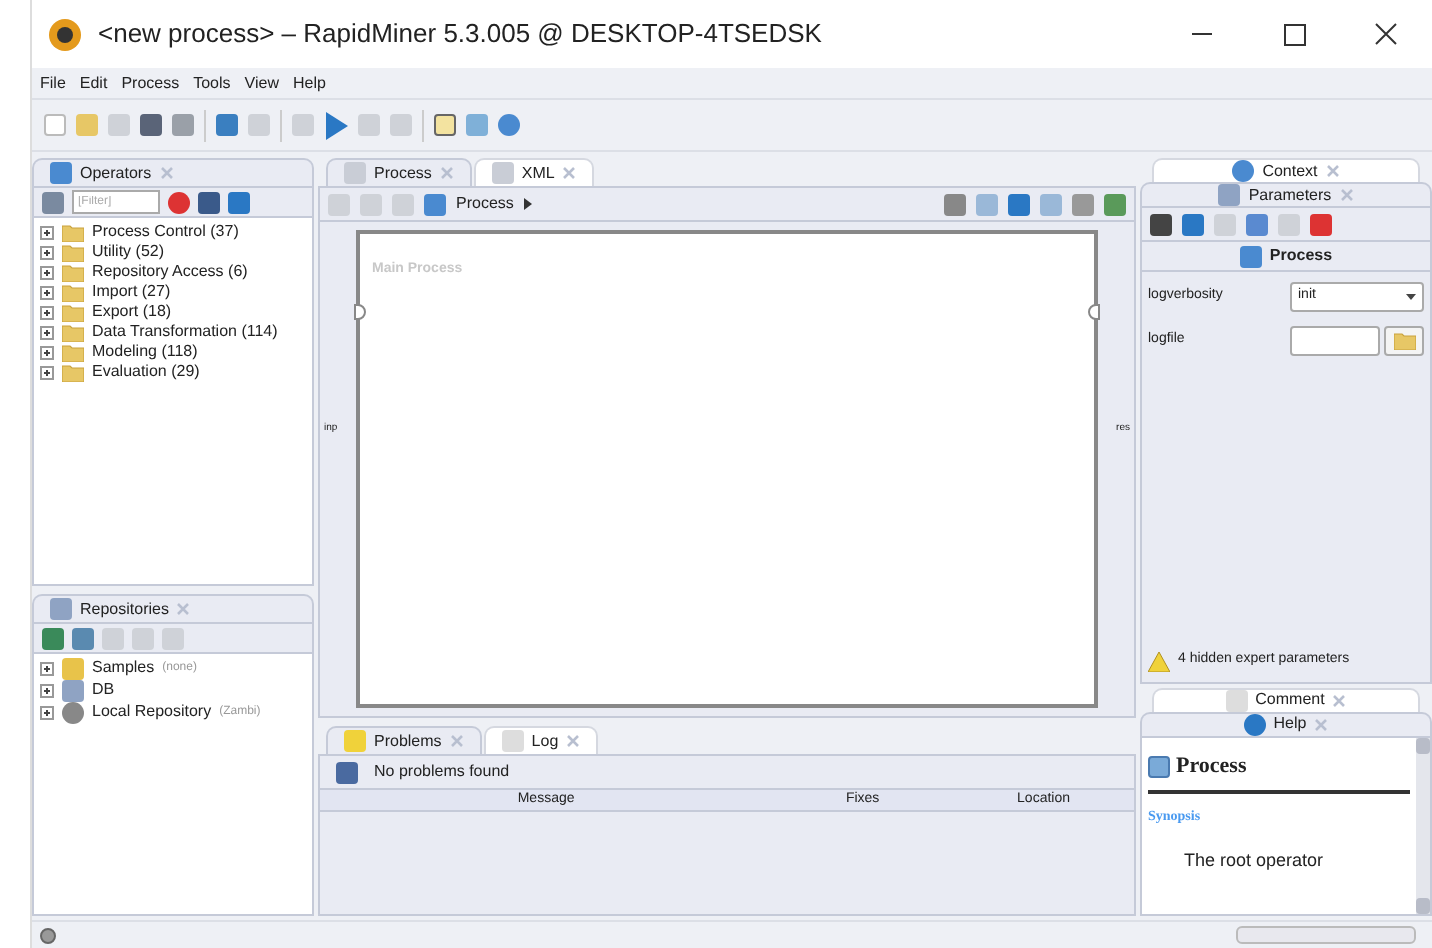 The height and width of the screenshot is (948, 1432). What do you see at coordinates (48, 935) in the screenshot?
I see `status-indicator` at bounding box center [48, 935].